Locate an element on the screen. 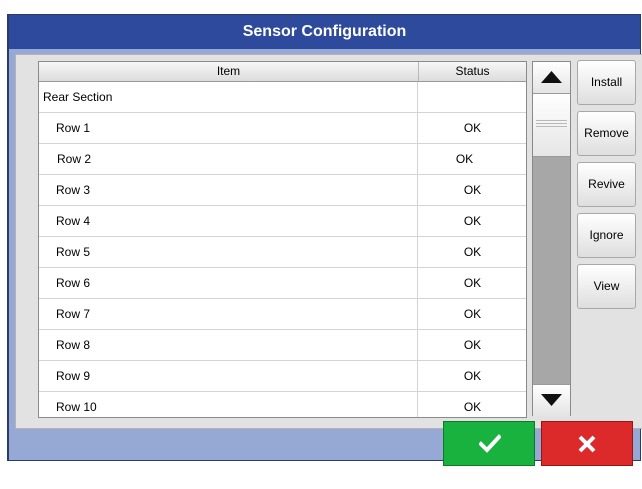 The width and height of the screenshot is (642, 489). arrow-down-icon is located at coordinates (551, 400).